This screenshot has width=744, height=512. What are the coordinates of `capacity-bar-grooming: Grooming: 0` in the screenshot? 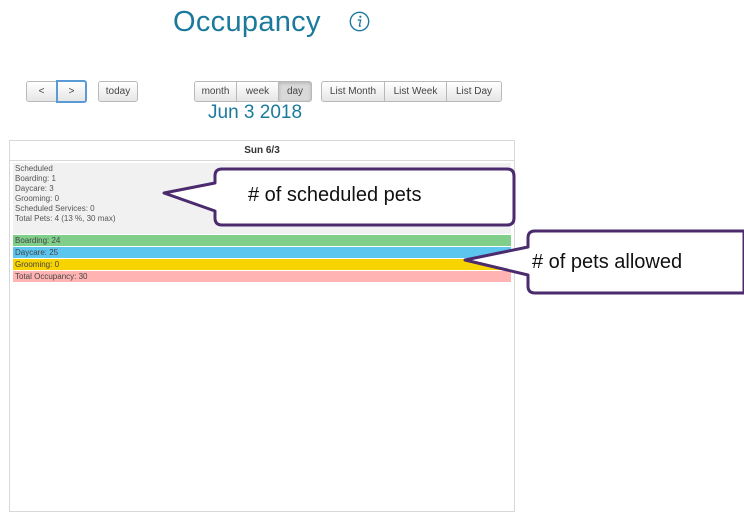 It's located at (262, 264).